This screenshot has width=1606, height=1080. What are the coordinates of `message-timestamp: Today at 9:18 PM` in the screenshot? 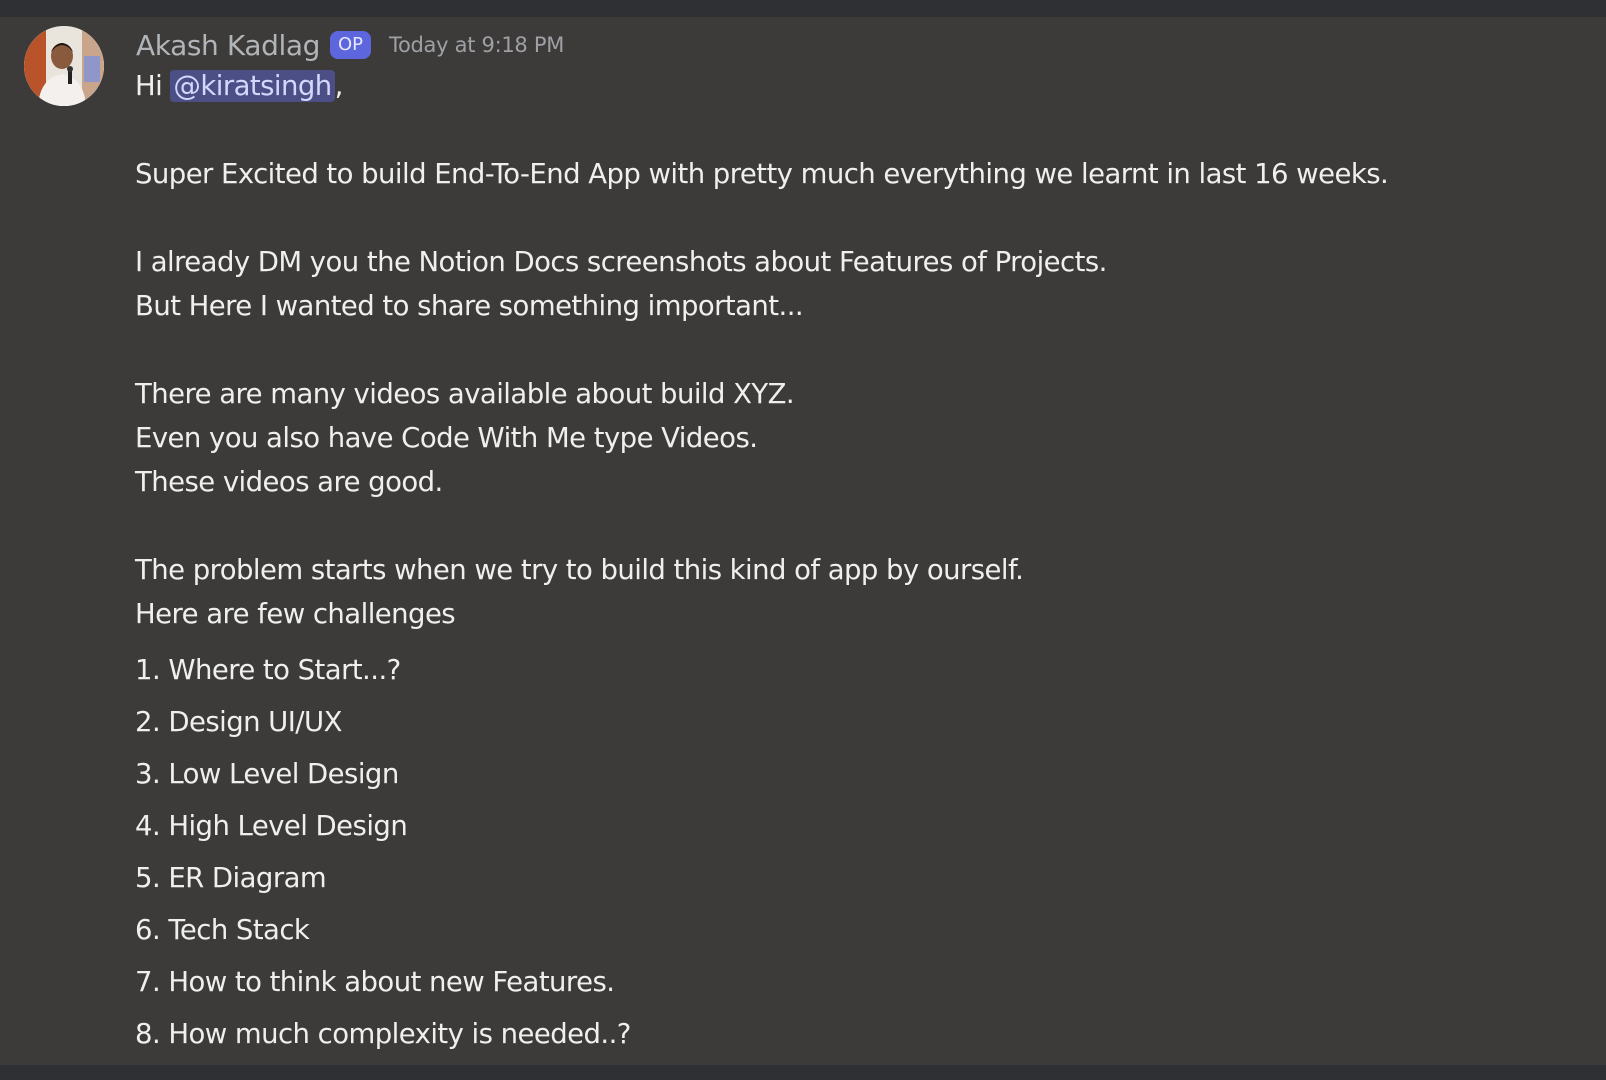 It's located at (476, 45).